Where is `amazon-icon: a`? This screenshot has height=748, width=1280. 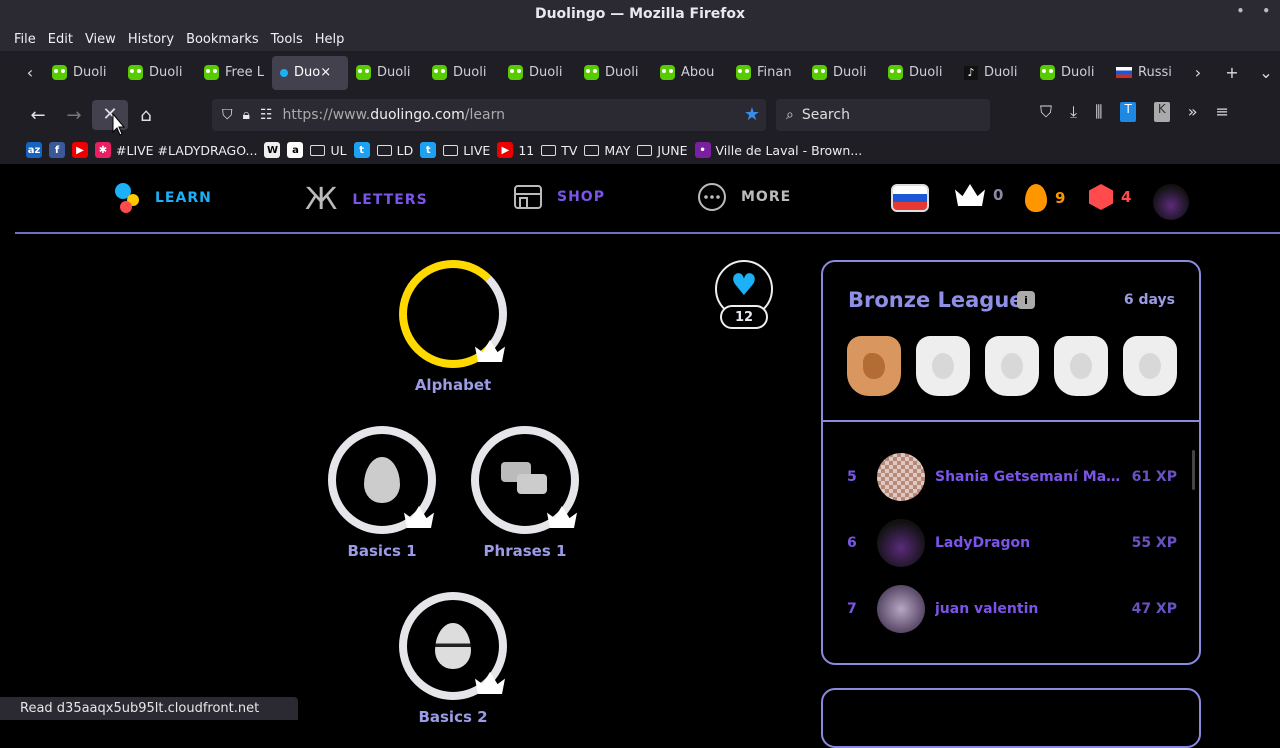 amazon-icon: a is located at coordinates (295, 150).